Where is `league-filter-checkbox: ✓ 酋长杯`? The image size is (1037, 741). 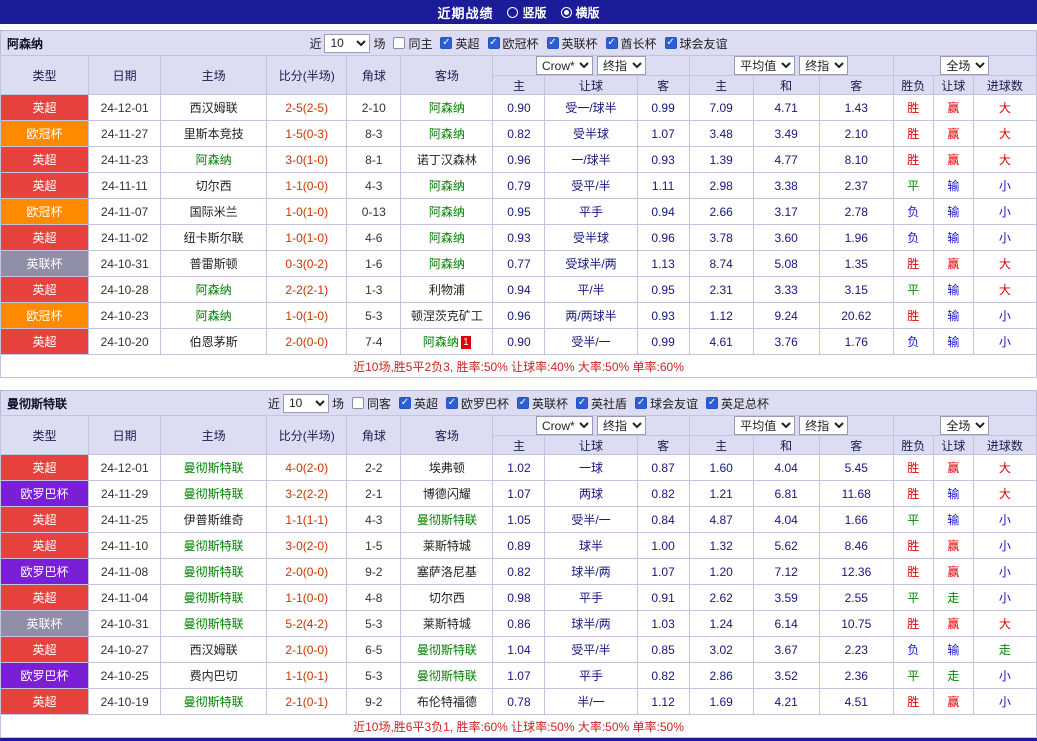 league-filter-checkbox: ✓ 酋长杯 is located at coordinates (631, 43).